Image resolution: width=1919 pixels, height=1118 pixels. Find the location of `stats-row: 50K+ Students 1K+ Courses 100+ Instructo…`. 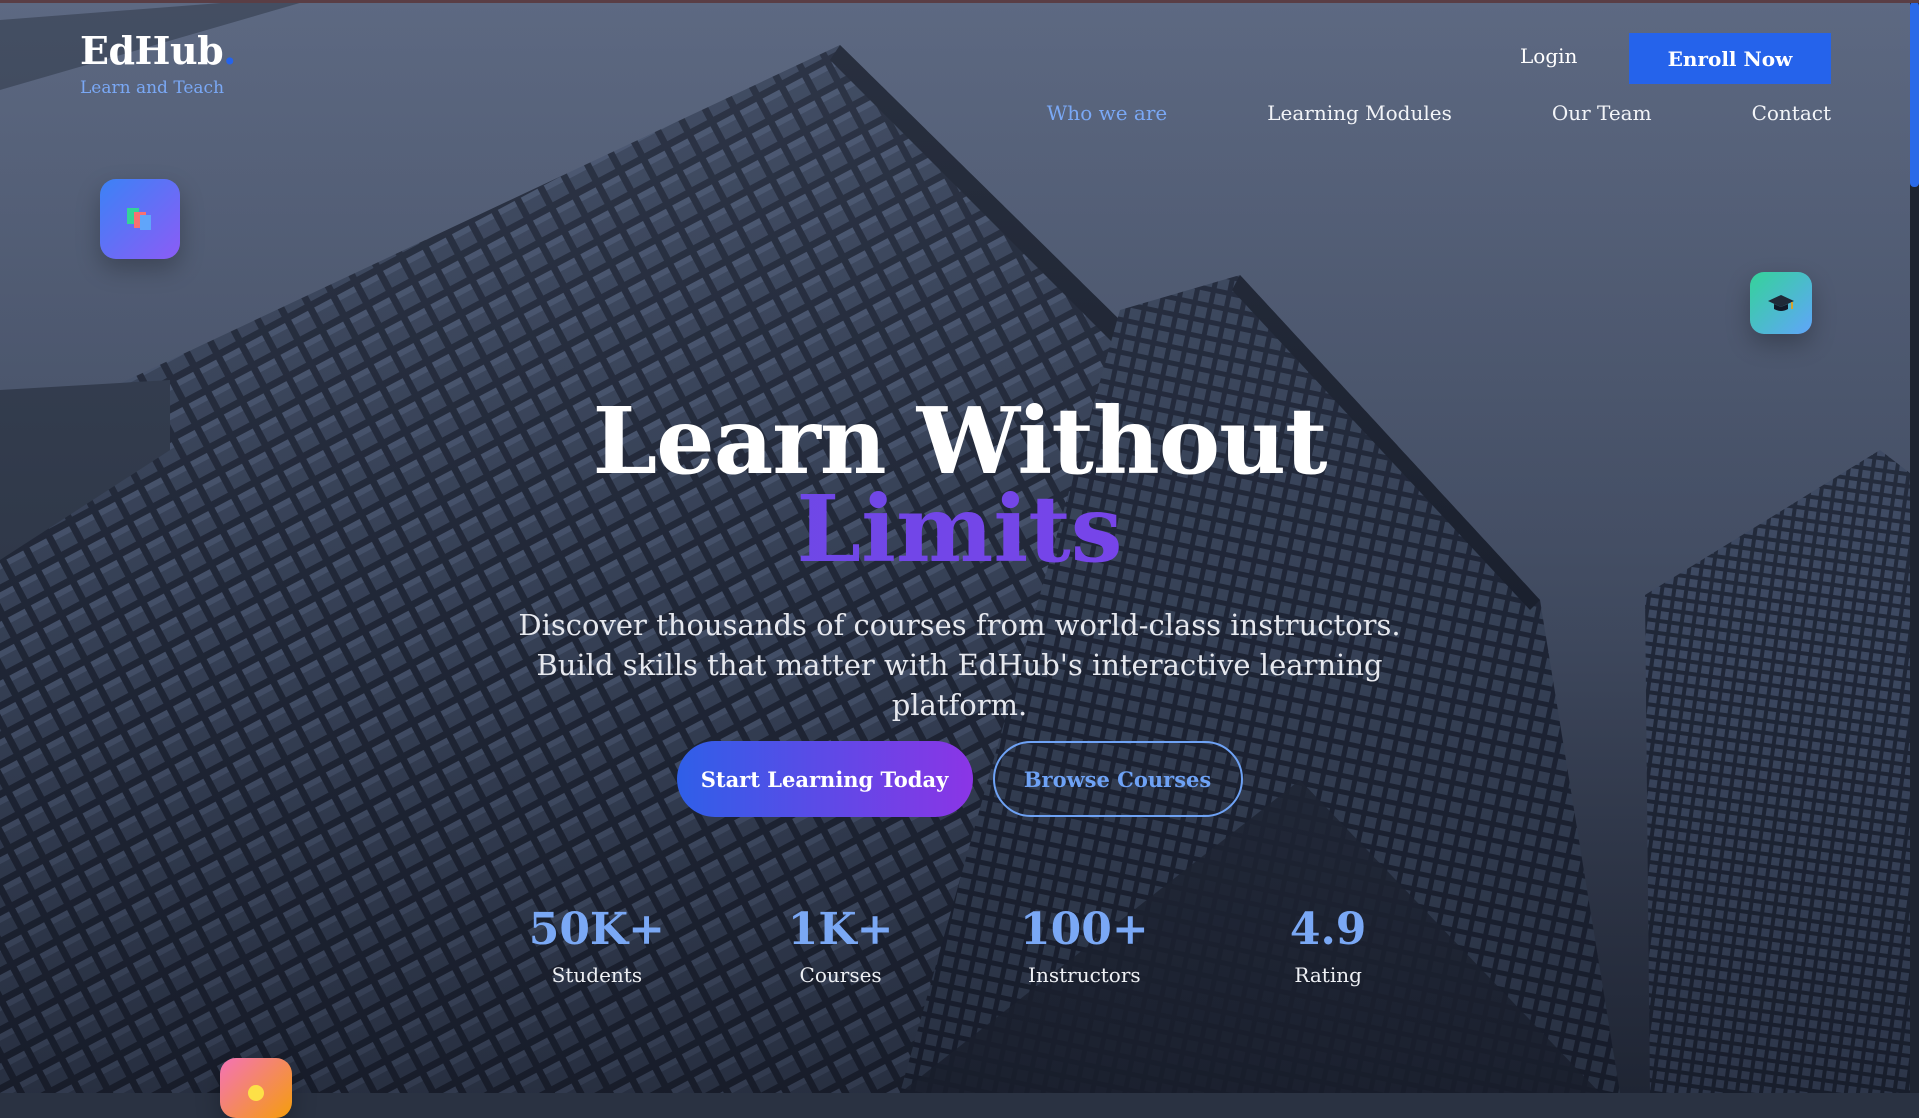

stats-row: 50K+ Students 1K+ Courses 100+ Instructo… is located at coordinates (962, 946).